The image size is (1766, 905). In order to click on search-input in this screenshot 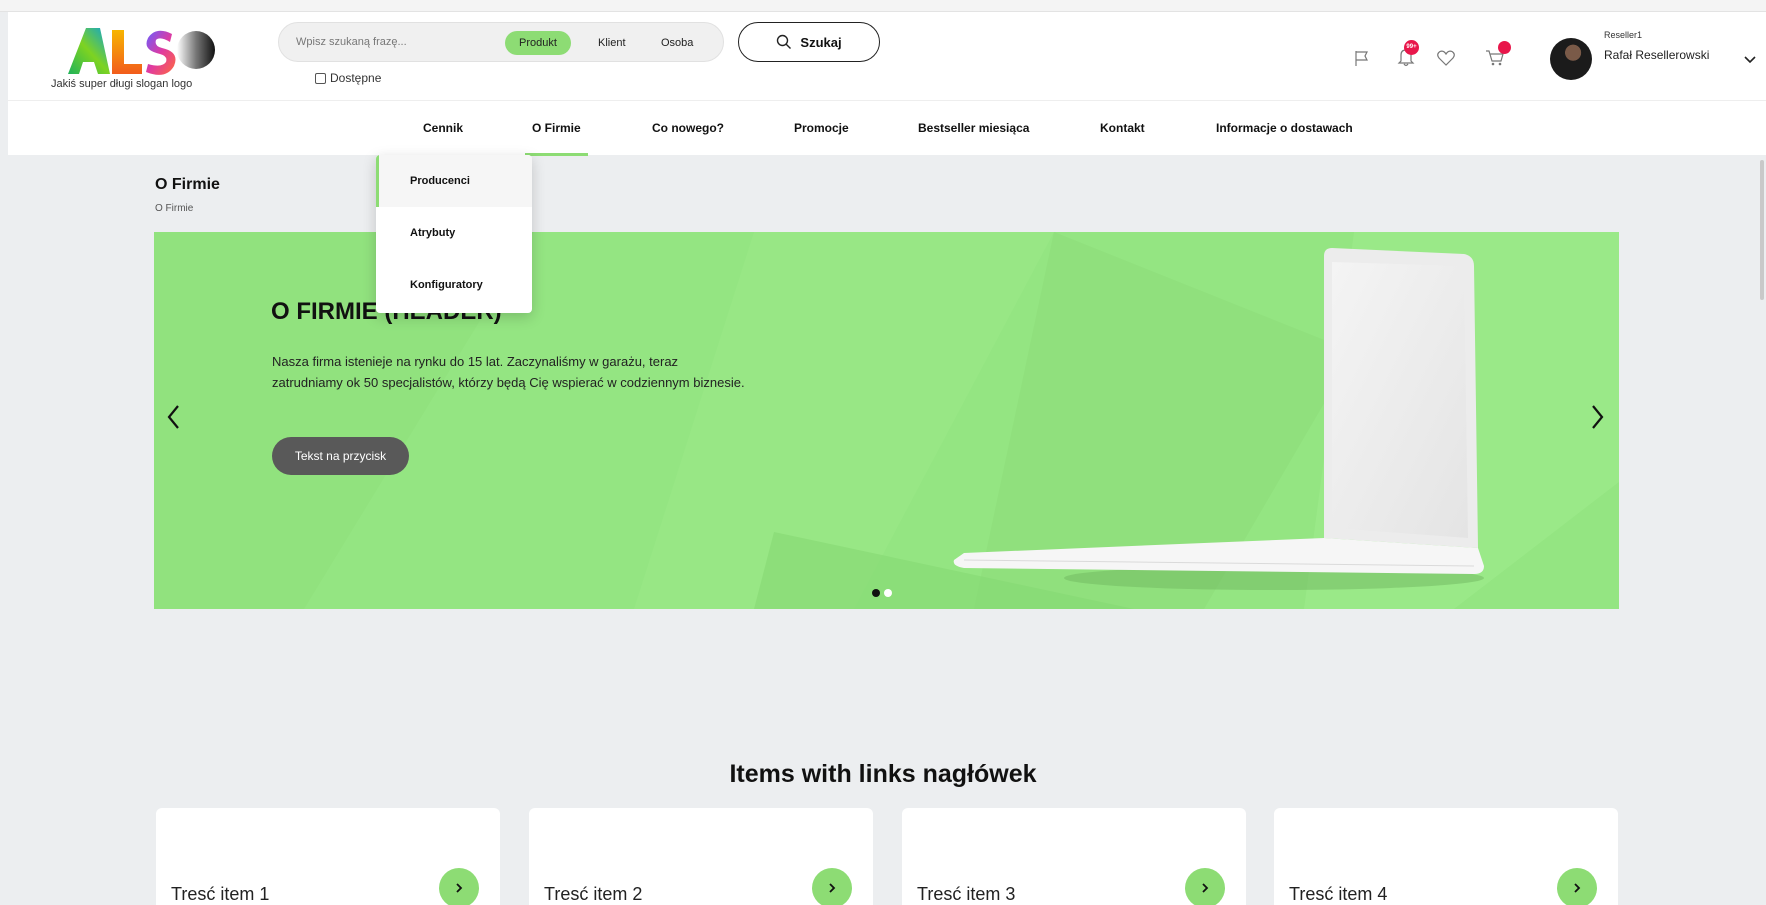, I will do `click(386, 42)`.